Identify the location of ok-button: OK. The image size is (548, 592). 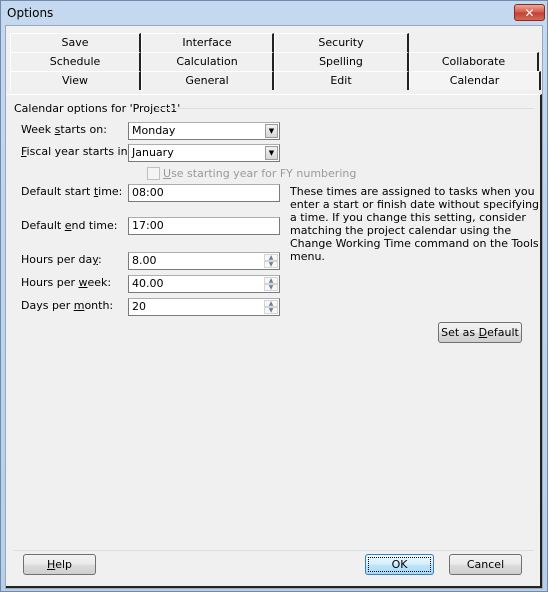
(399, 564).